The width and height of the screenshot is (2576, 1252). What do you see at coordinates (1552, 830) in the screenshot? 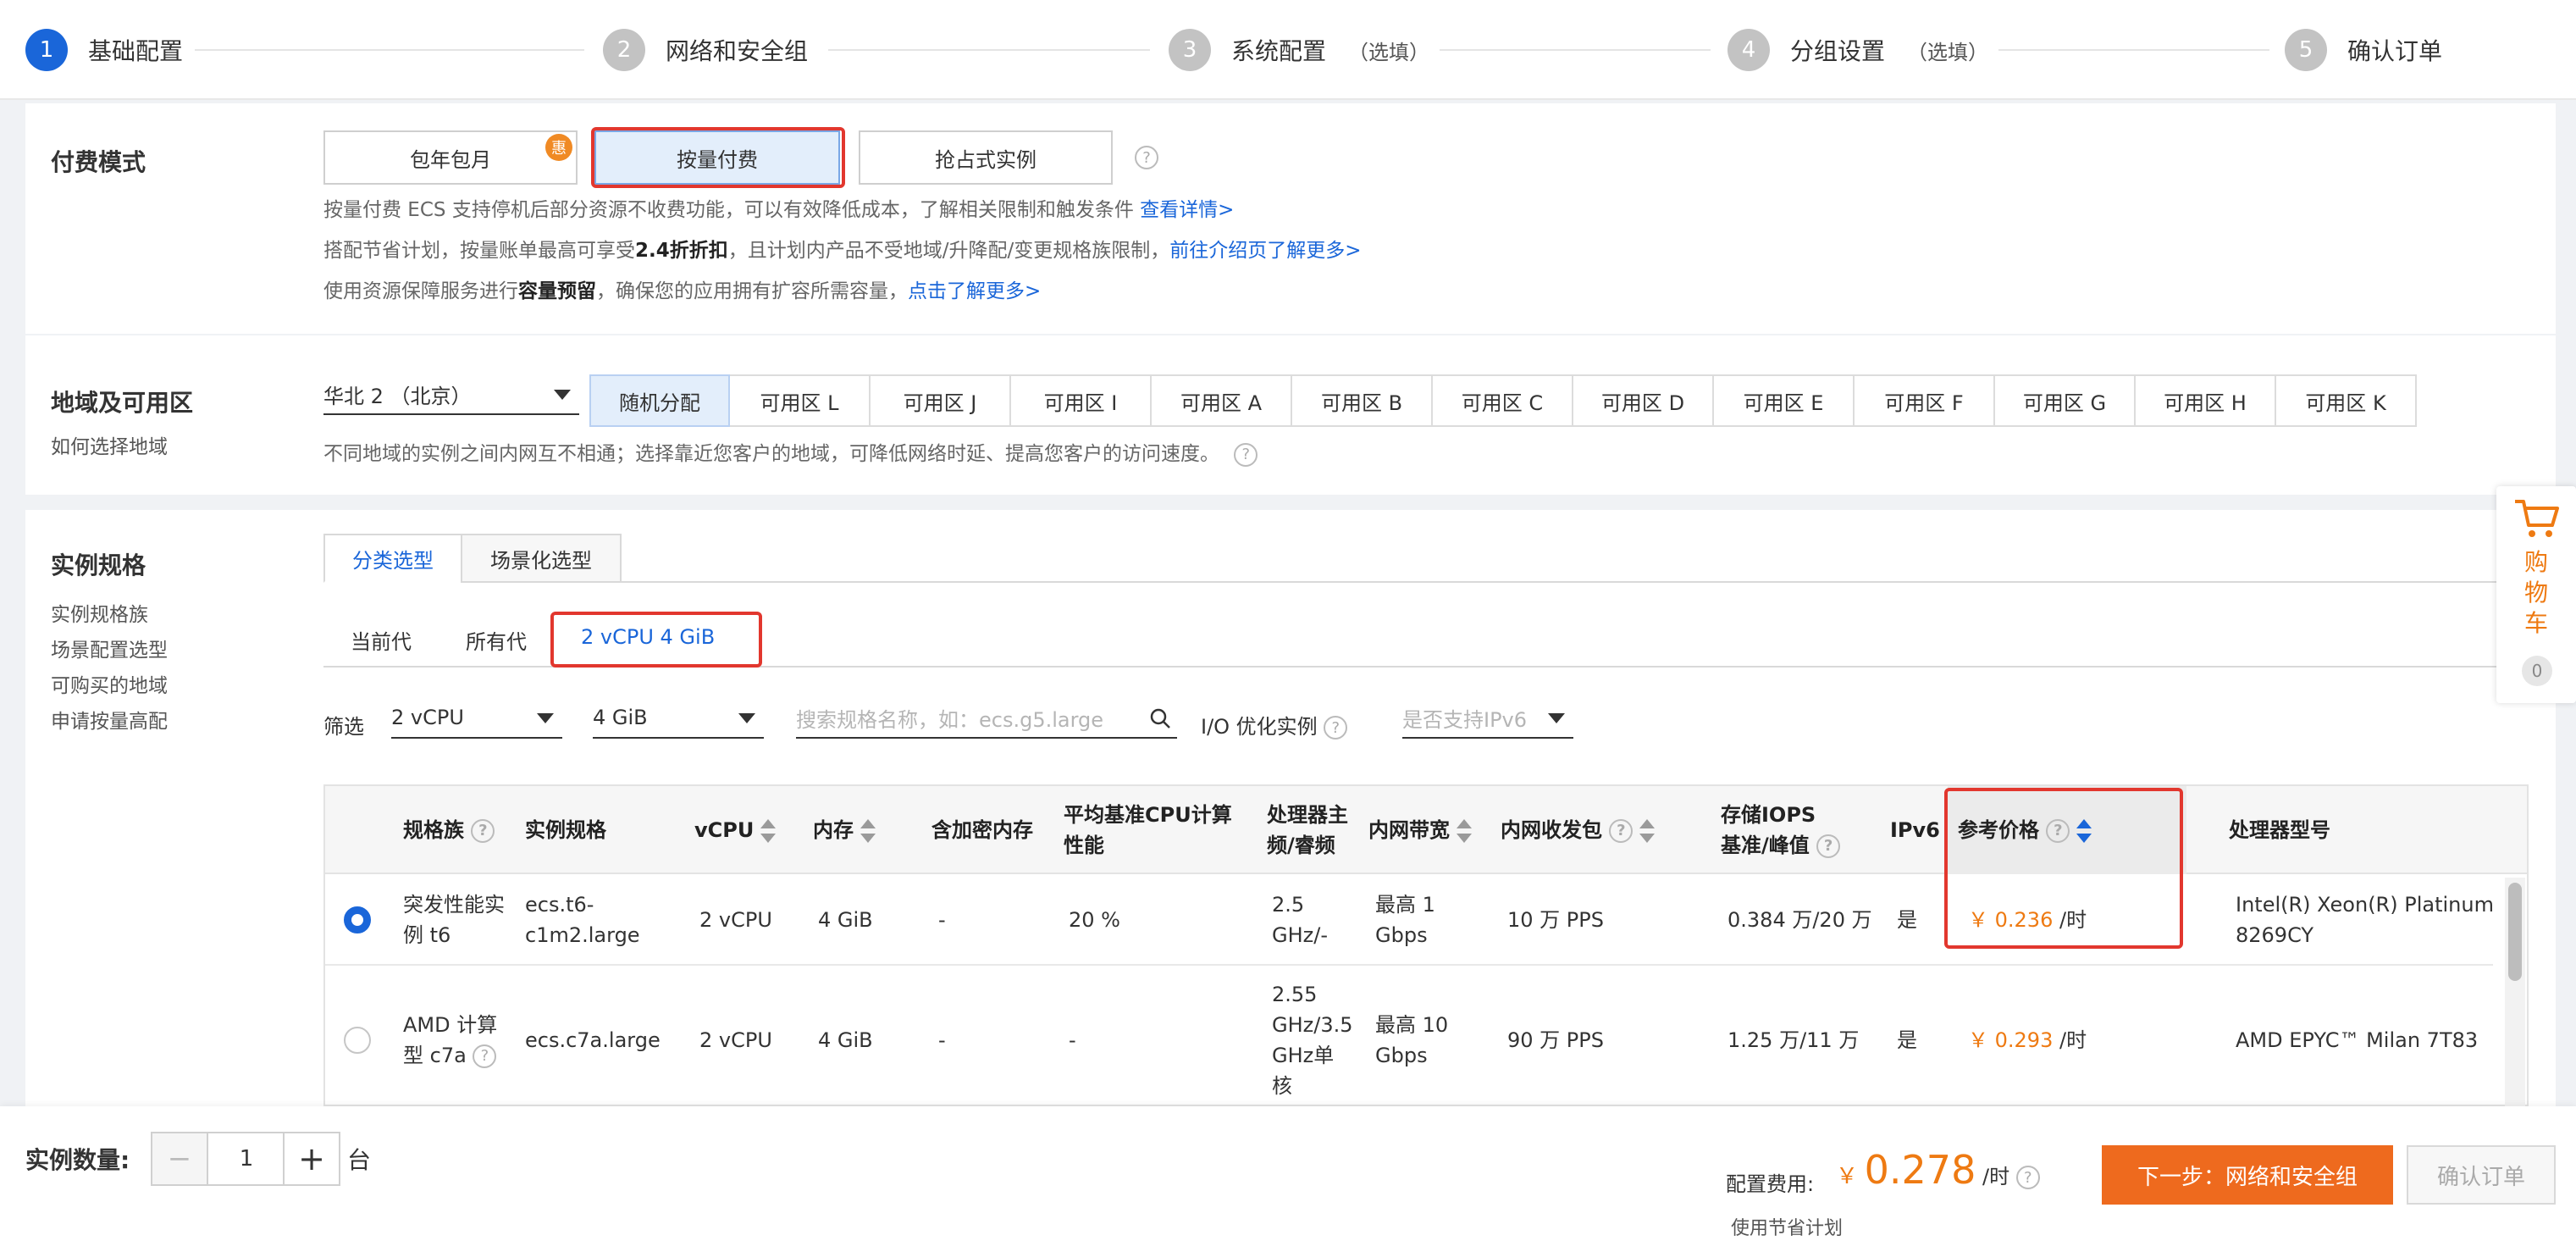
I see `header-label: 内网收发包` at bounding box center [1552, 830].